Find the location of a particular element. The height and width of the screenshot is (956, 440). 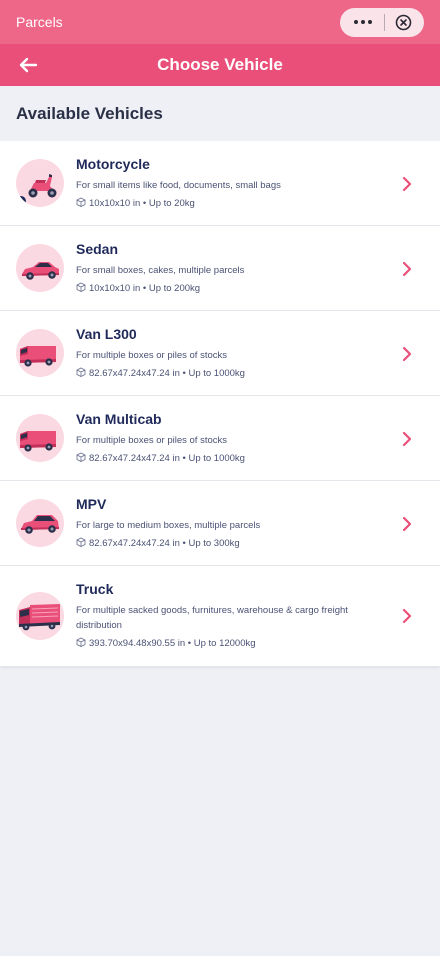

page-title: Choose Vehicle is located at coordinates (220, 64).